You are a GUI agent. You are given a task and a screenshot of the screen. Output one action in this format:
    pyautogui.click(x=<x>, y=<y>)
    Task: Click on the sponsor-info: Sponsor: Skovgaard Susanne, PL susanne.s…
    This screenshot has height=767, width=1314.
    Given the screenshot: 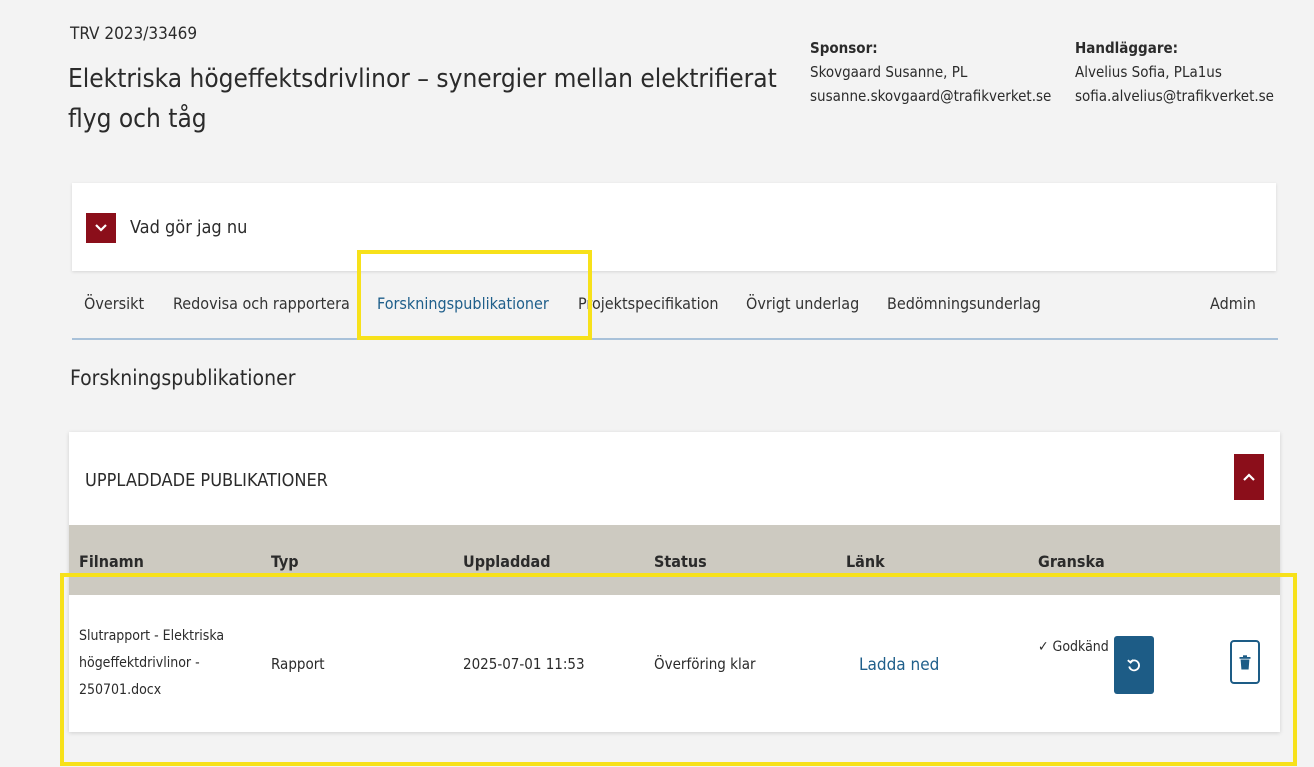 What is the action you would take?
    pyautogui.click(x=930, y=72)
    